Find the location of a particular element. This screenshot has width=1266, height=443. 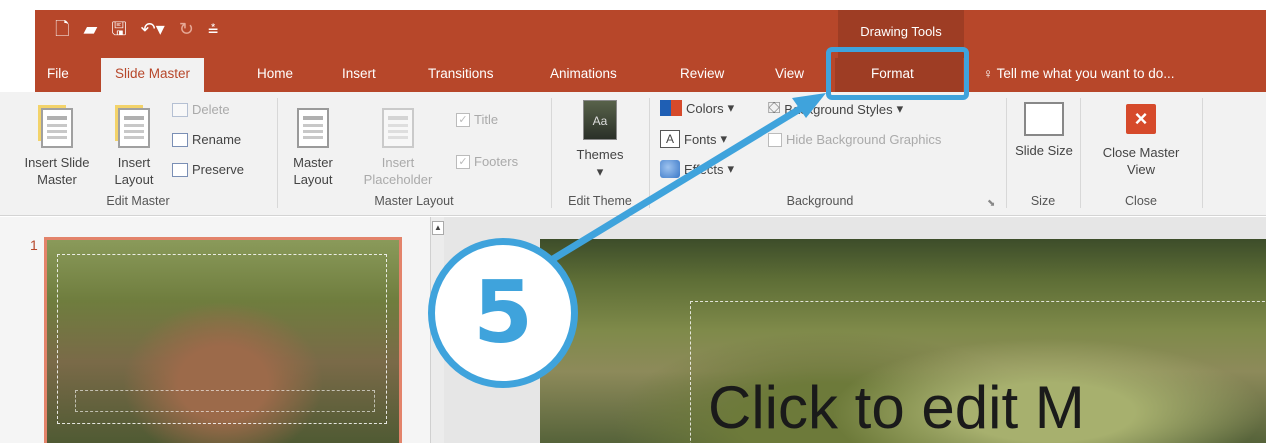

background-group-label: Background is located at coordinates (820, 201).